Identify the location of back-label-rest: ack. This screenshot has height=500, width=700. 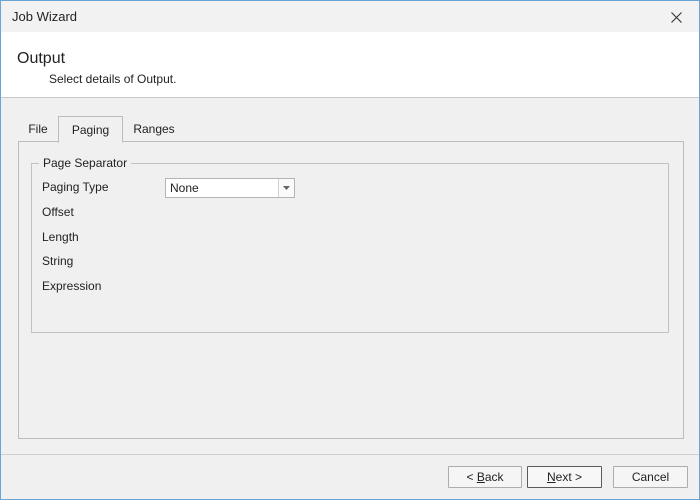
(494, 477).